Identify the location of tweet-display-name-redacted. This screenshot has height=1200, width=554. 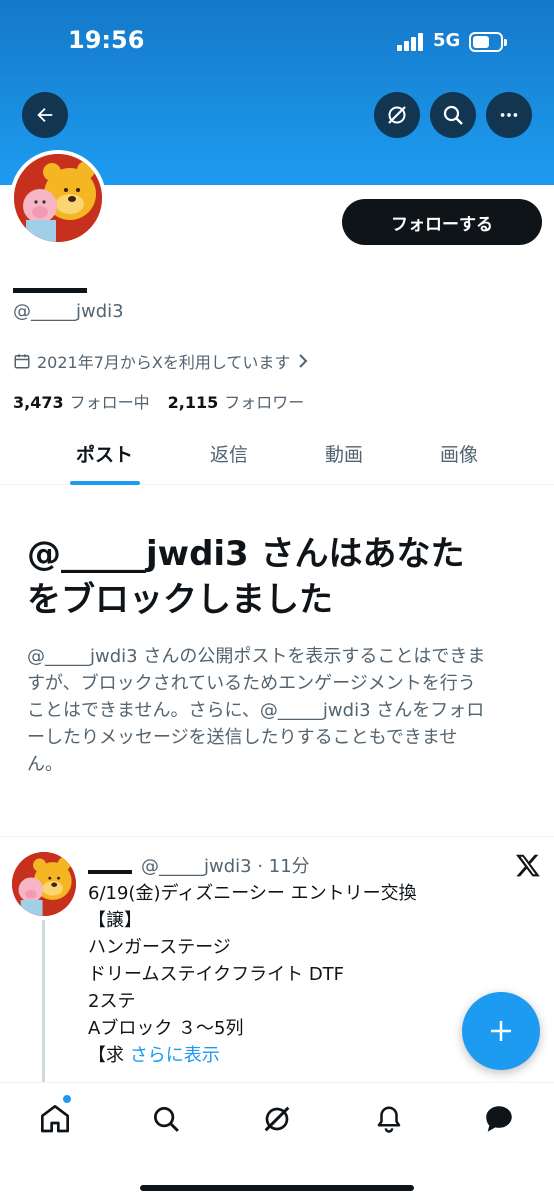
(110, 872).